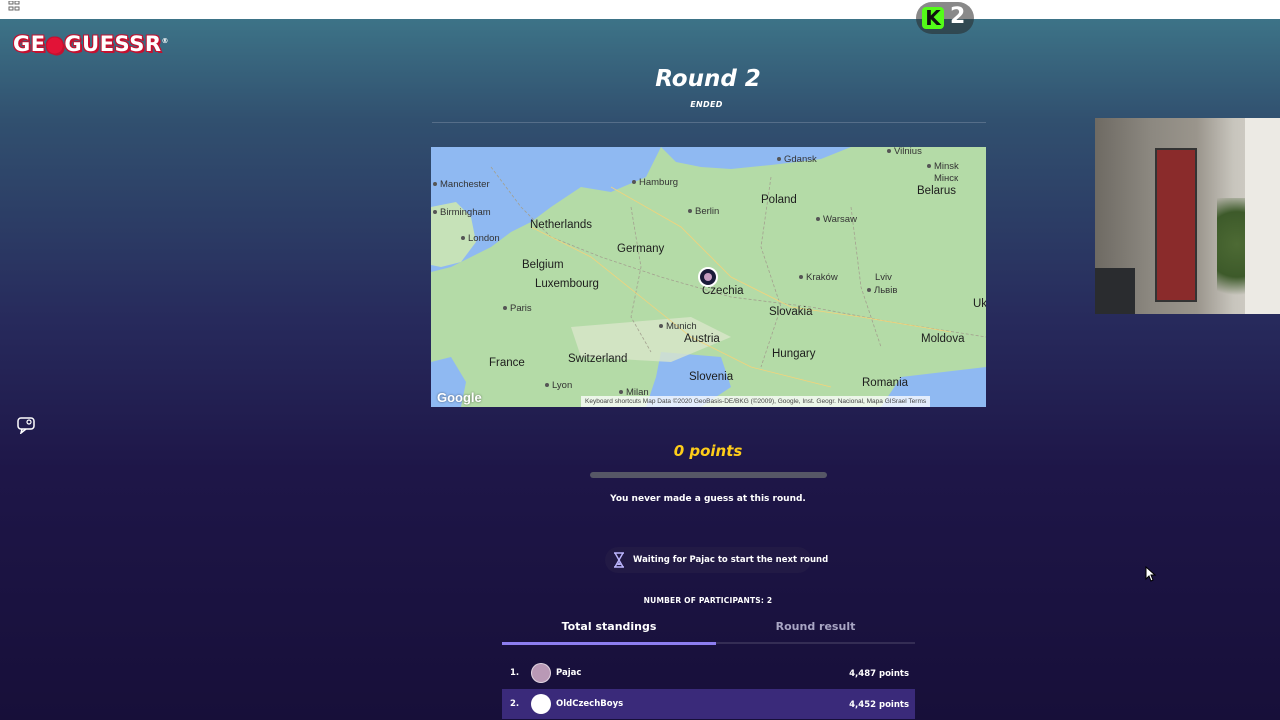  What do you see at coordinates (702, 339) in the screenshot?
I see `map-label-austria: Austria` at bounding box center [702, 339].